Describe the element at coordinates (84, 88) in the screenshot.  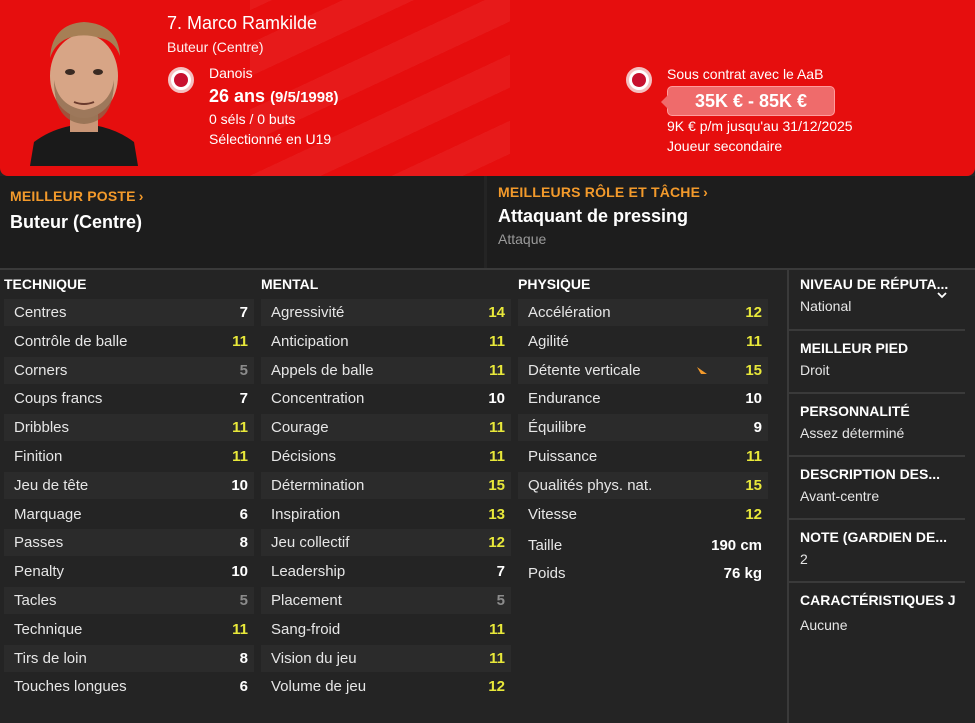
I see `player-portrait` at that location.